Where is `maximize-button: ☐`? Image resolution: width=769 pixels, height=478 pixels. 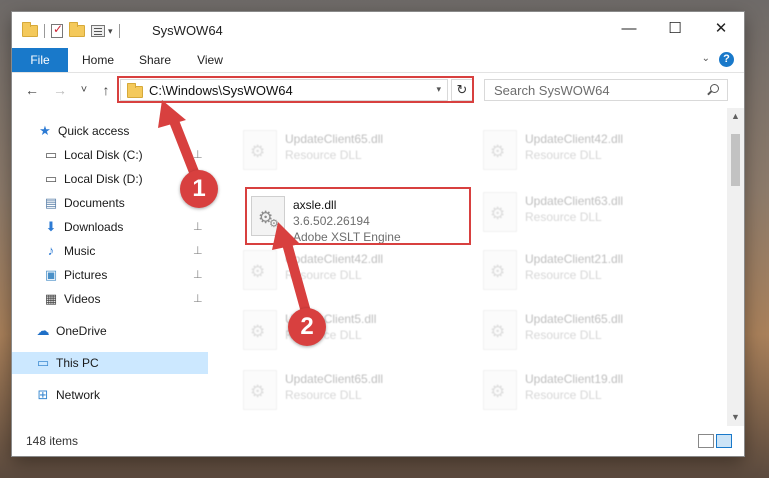
maximize-button: ☐ is located at coordinates (675, 28).